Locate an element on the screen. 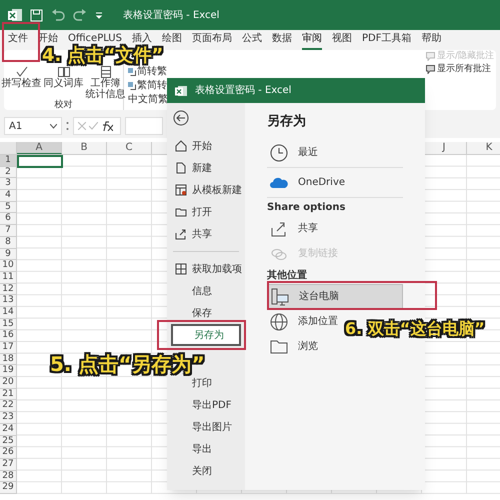 The height and width of the screenshot is (500, 500). ribbon-button: 简转繁 is located at coordinates (150, 72).